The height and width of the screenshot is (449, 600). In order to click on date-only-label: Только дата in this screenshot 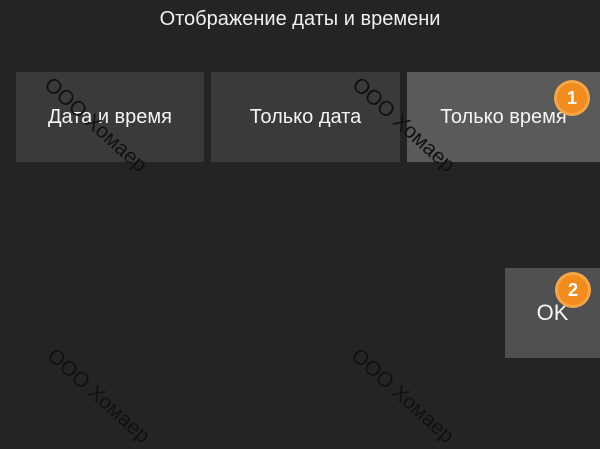, I will do `click(305, 116)`.